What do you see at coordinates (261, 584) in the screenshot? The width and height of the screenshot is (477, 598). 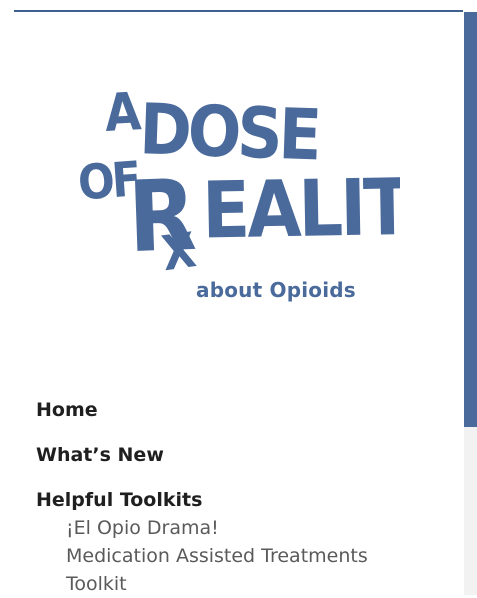 I see `nav-sub-mat-line2: Toolkit` at bounding box center [261, 584].